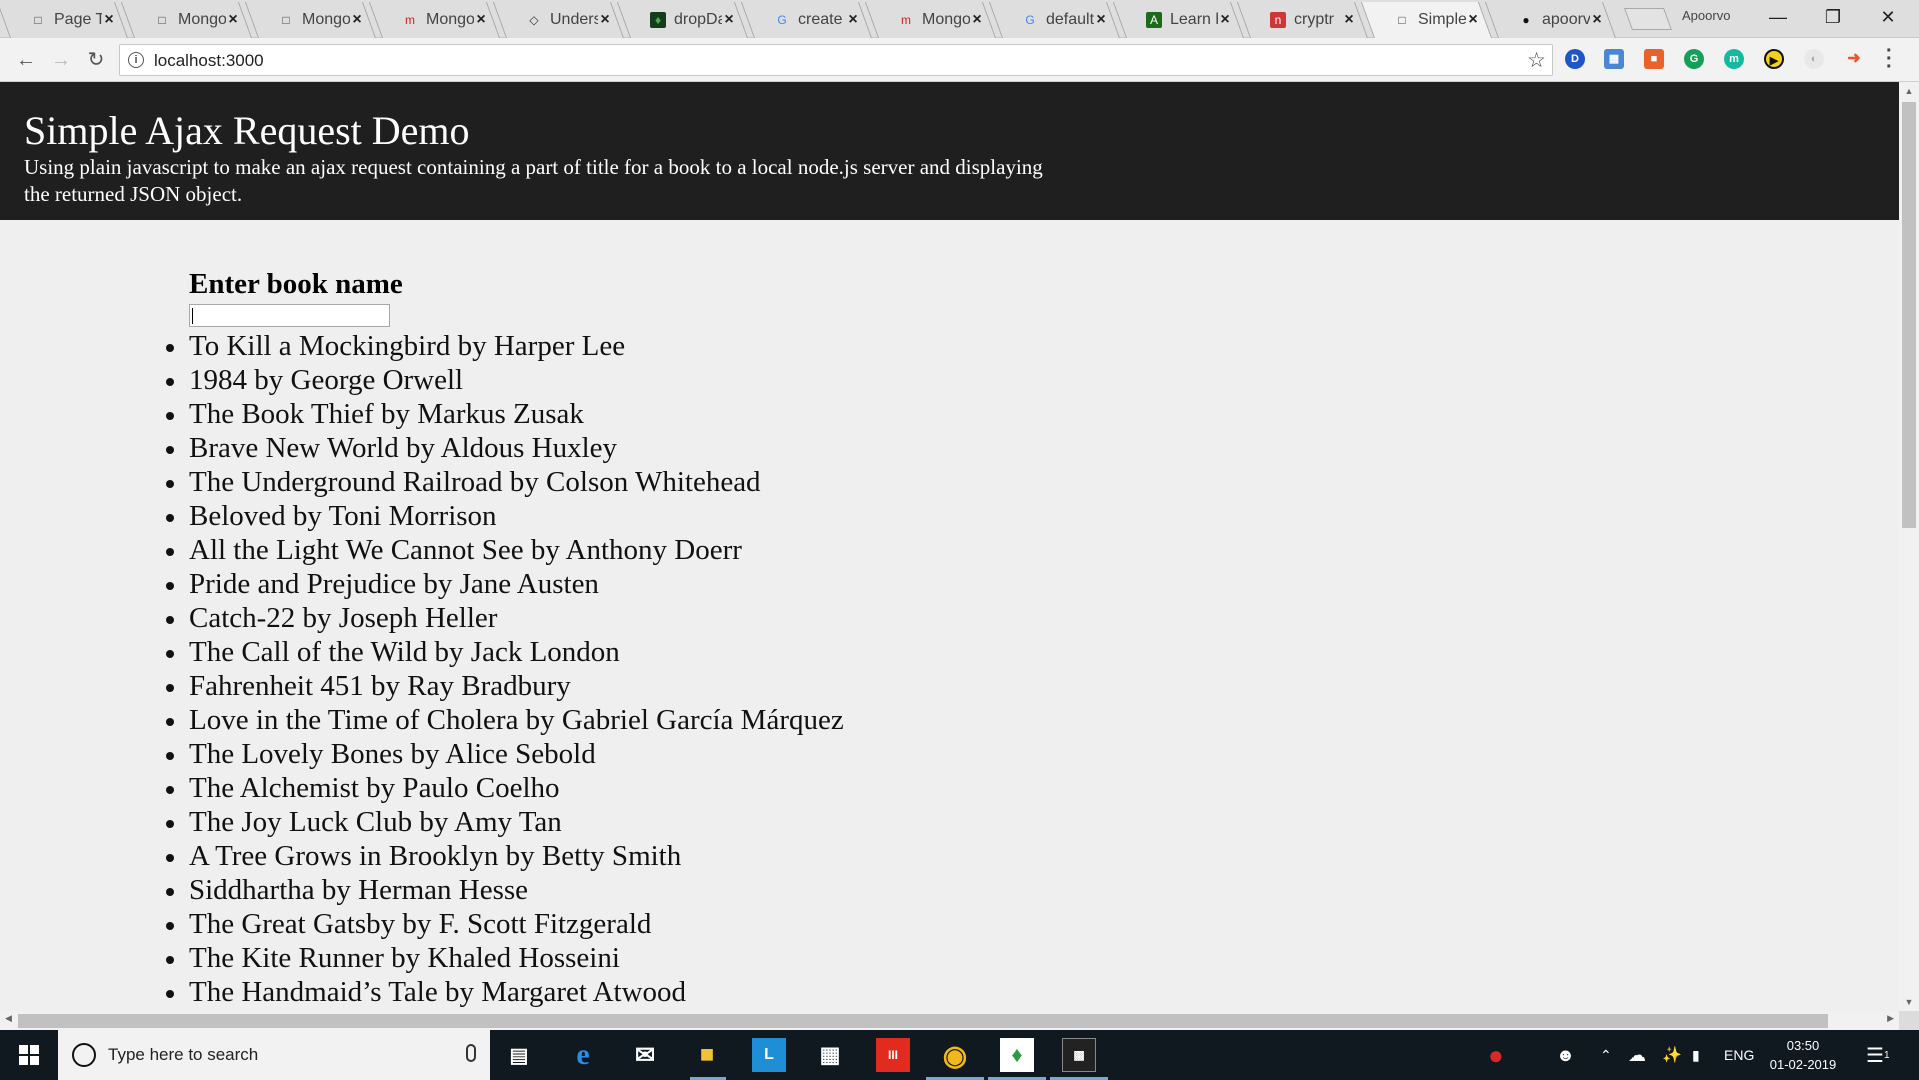 Image resolution: width=1919 pixels, height=1080 pixels. Describe the element at coordinates (1554, 20) in the screenshot. I see `browser-tab: ● apoorv ×` at that location.